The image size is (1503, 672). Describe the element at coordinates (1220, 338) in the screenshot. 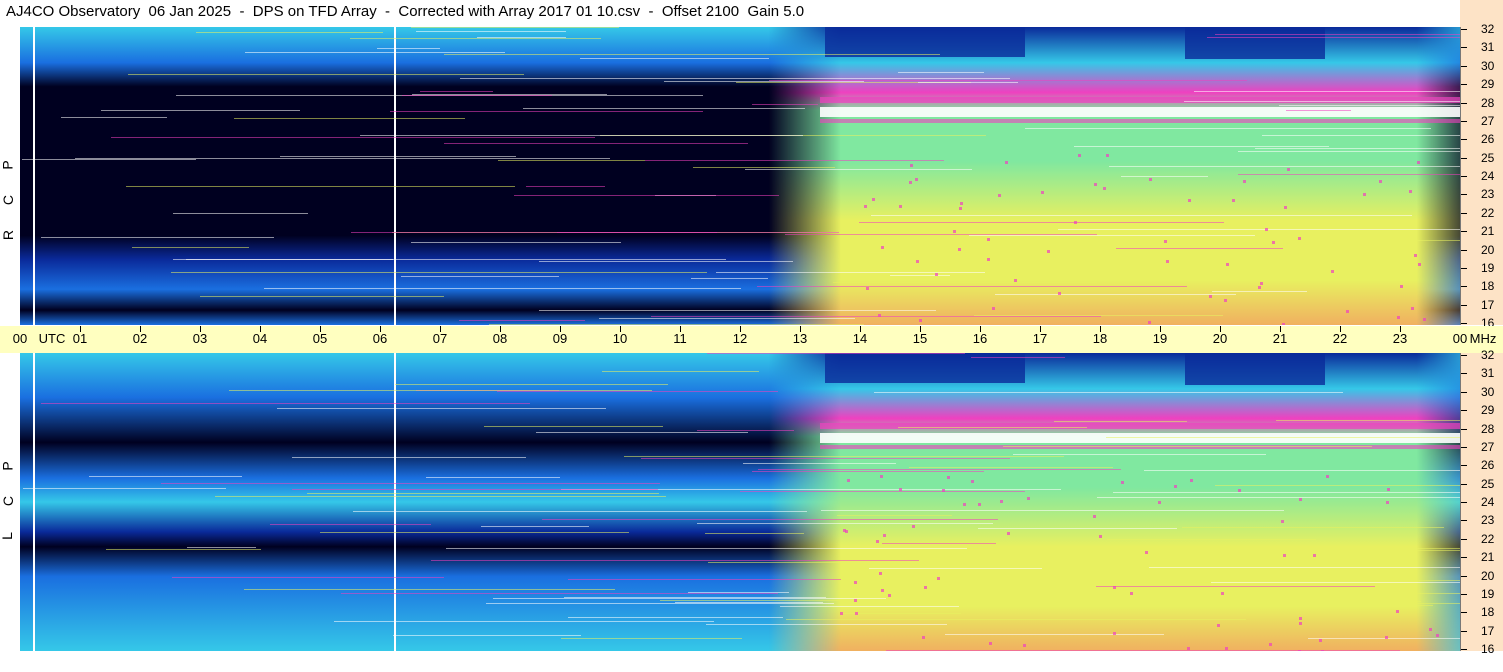

I see `utc-tick-label: 20` at that location.